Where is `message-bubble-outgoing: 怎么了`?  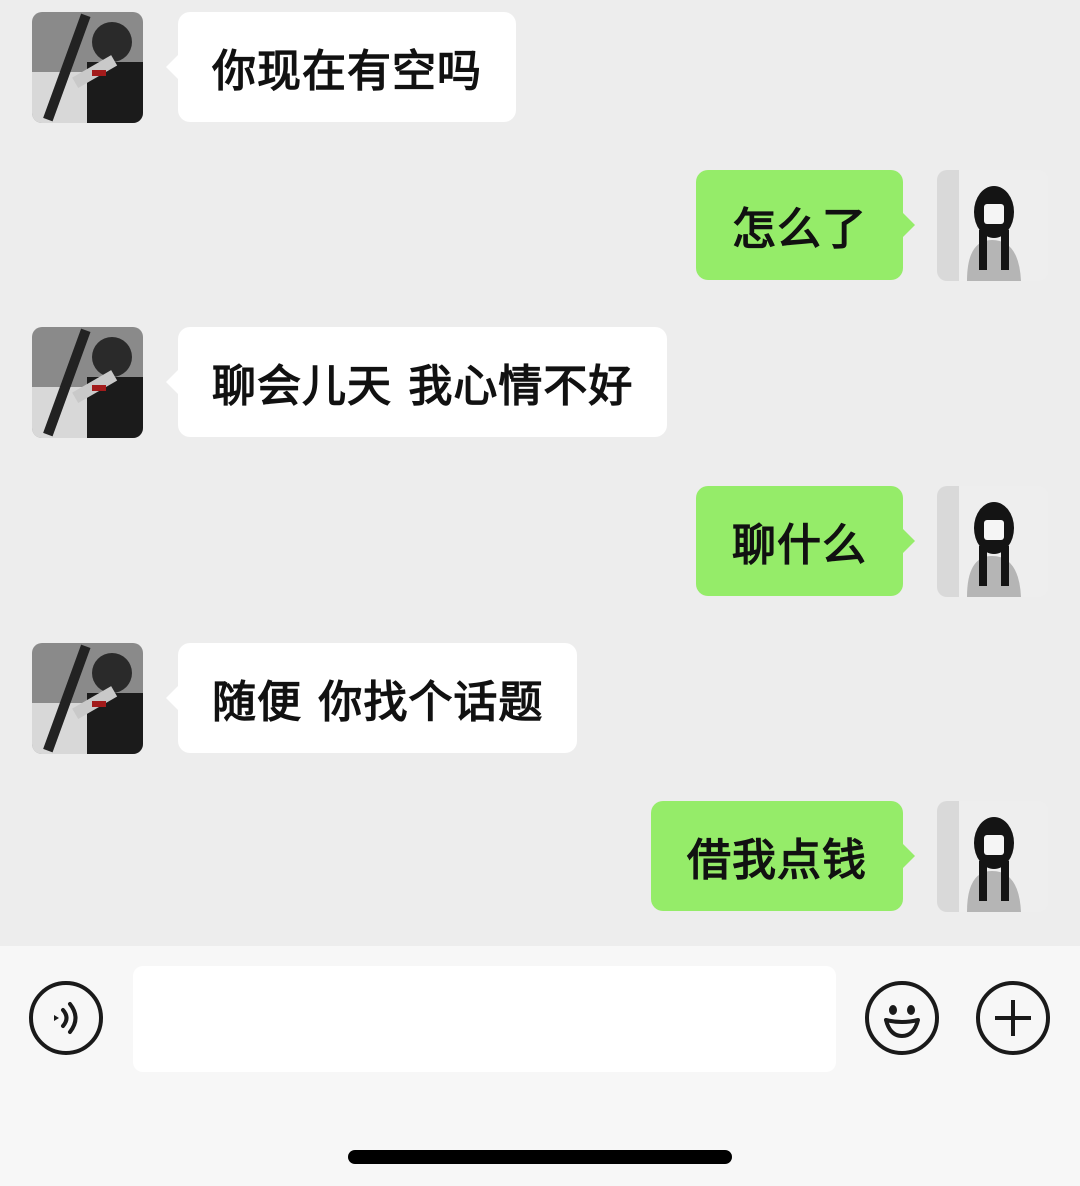 message-bubble-outgoing: 怎么了 is located at coordinates (805, 225).